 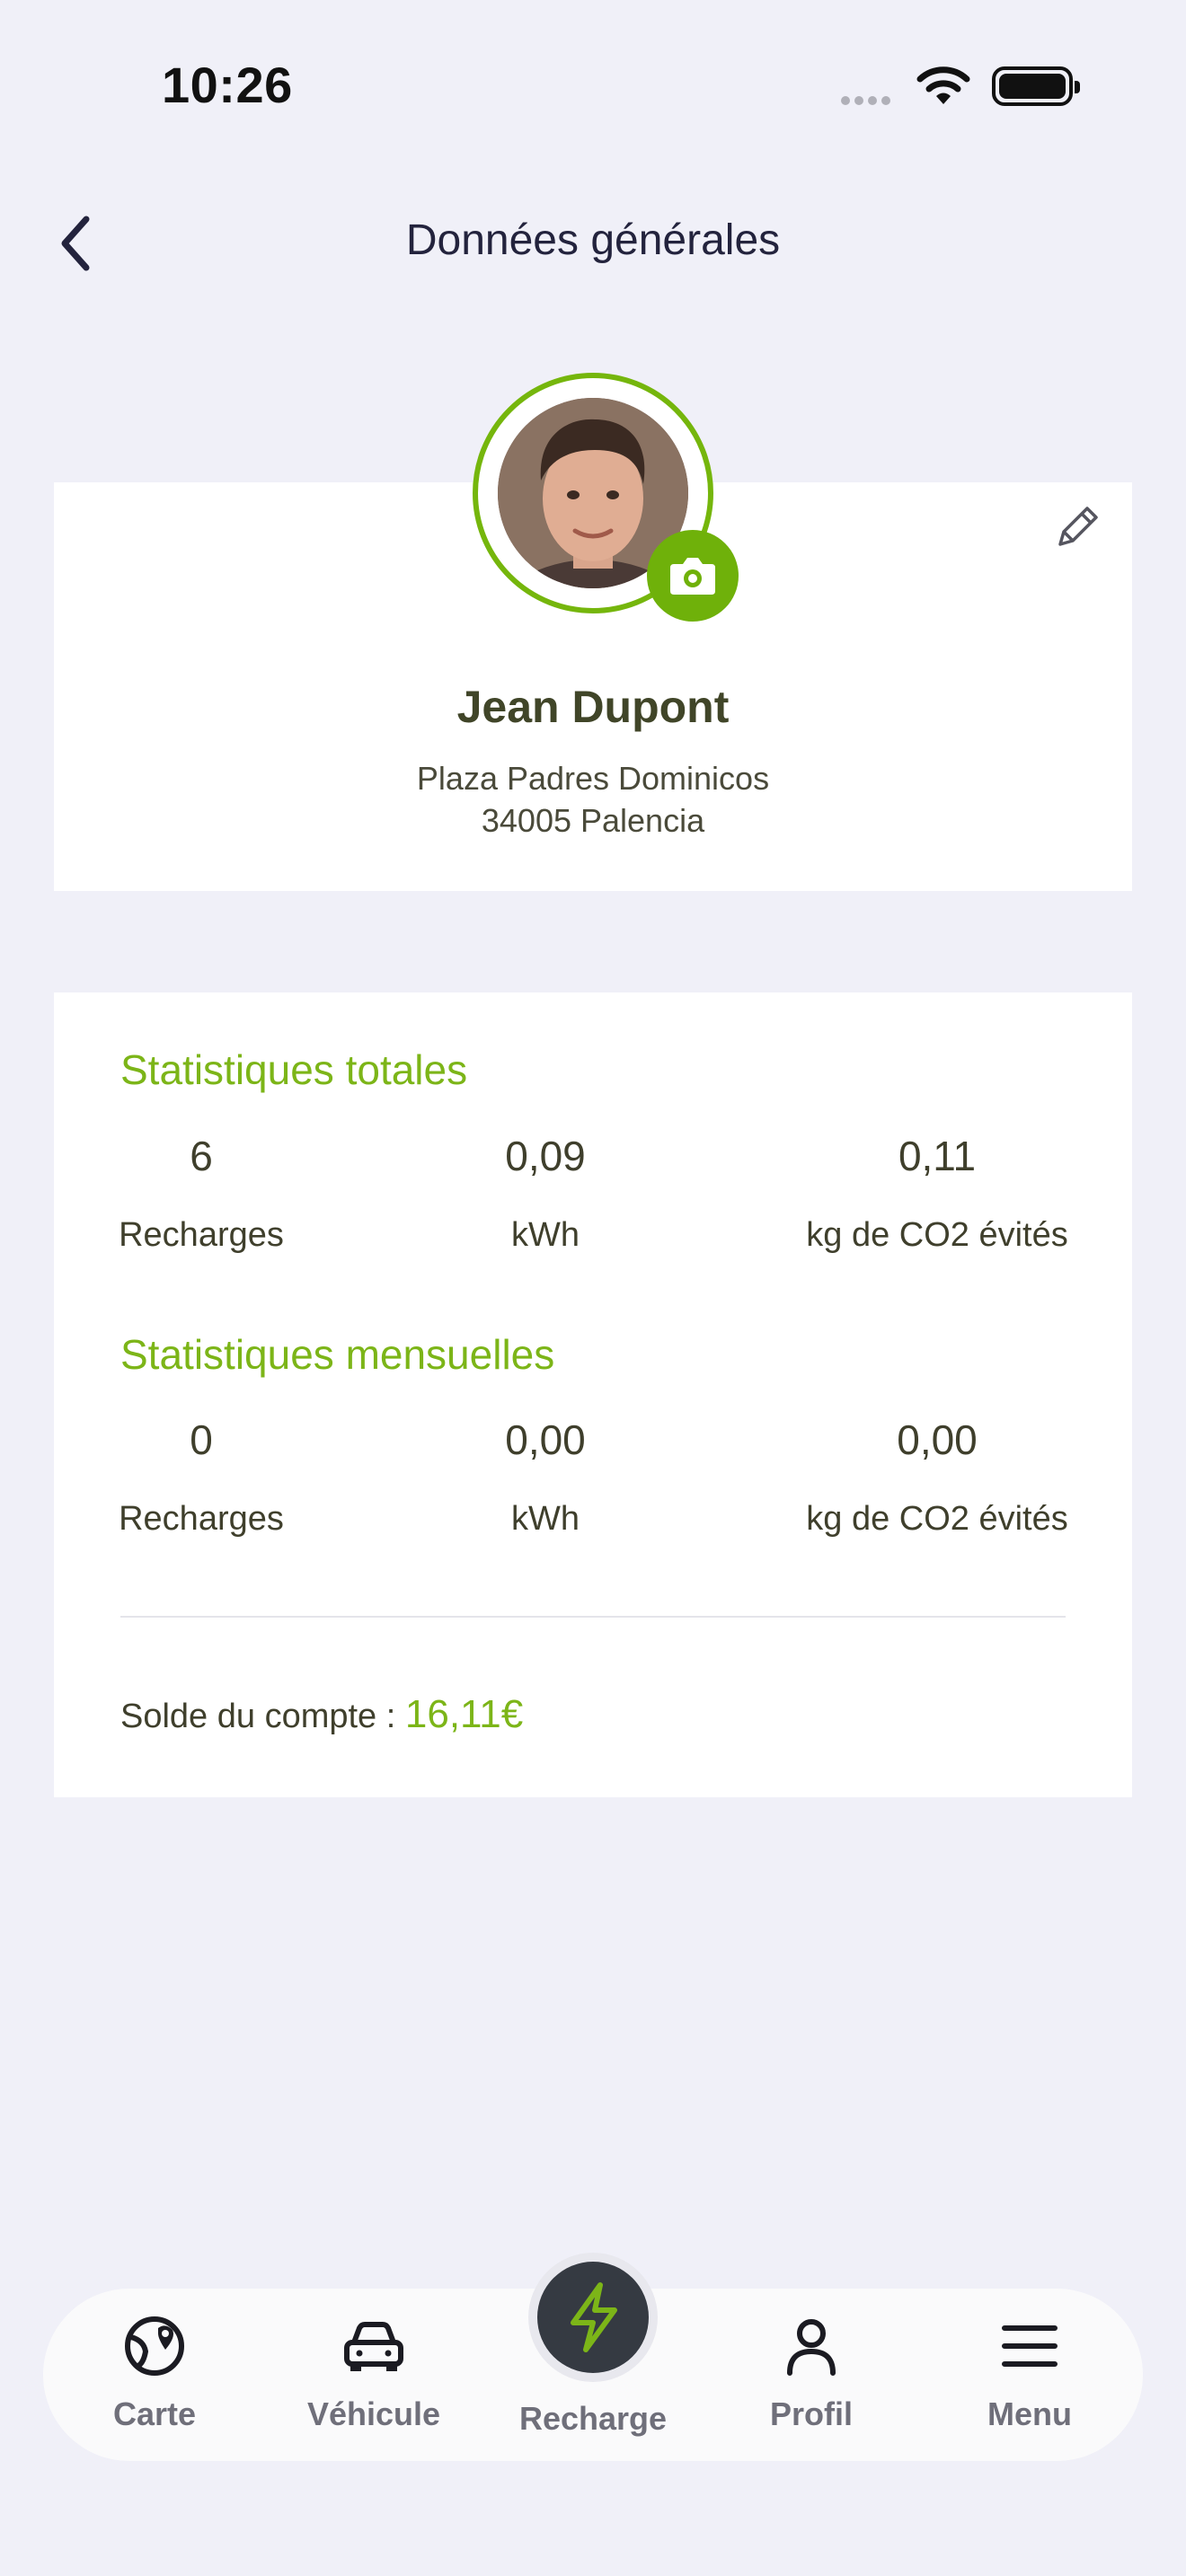 What do you see at coordinates (545, 1519) in the screenshot?
I see `monthly-kwh-label: kWh` at bounding box center [545, 1519].